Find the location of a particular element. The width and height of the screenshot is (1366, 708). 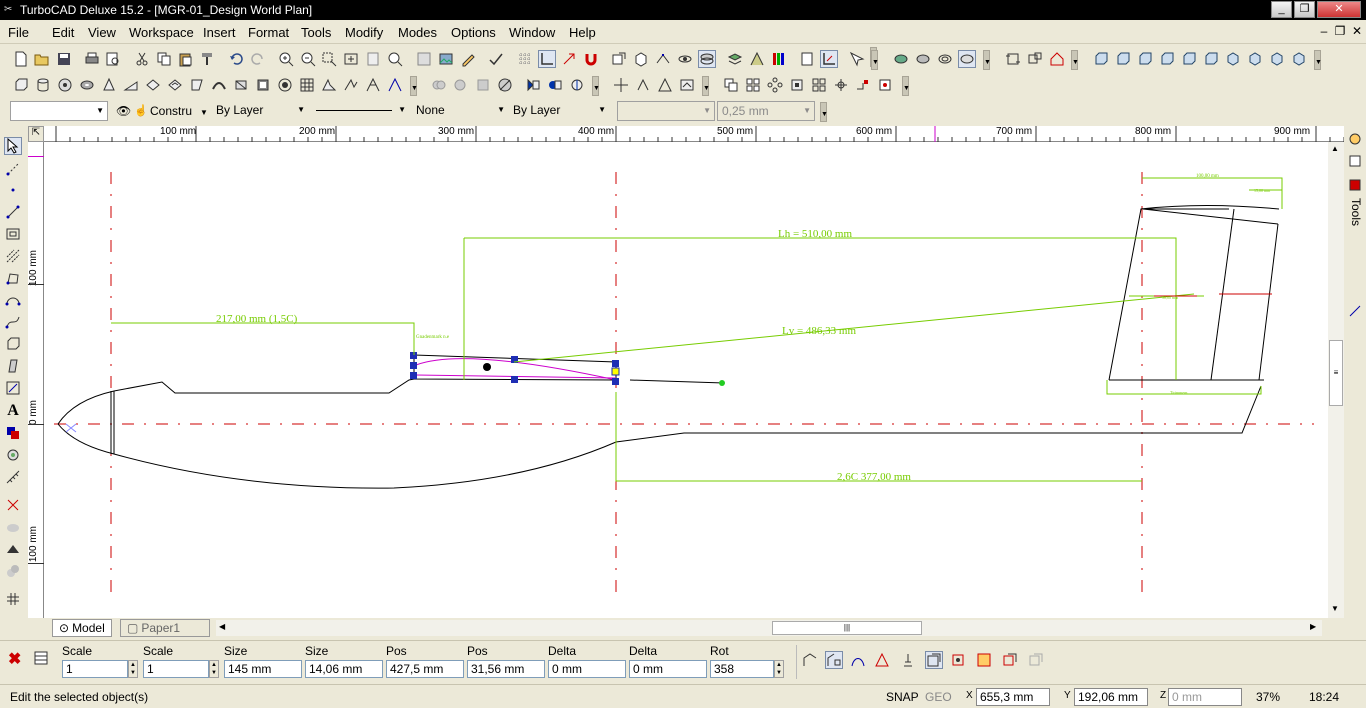

copy-objects-icon is located at coordinates (731, 85).